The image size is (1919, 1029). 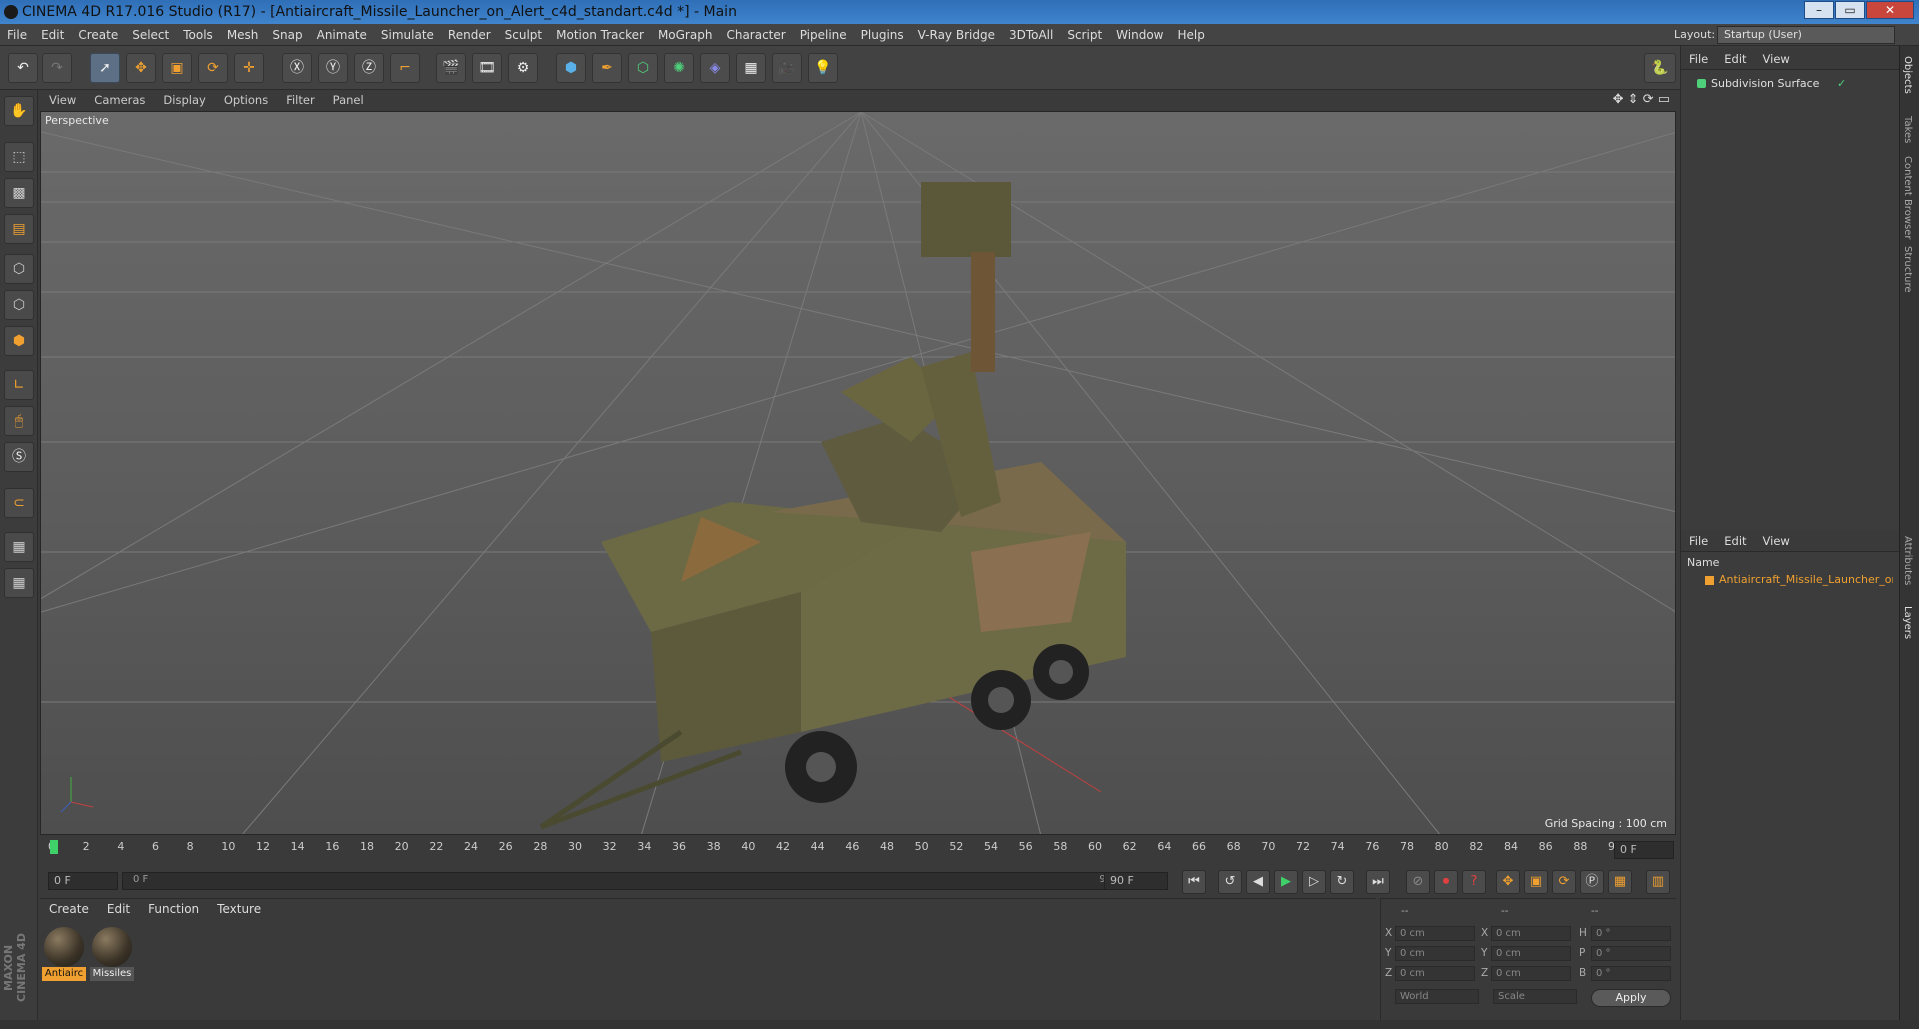 I want to click on rotation-key-icon: ⟳, so click(x=1564, y=882).